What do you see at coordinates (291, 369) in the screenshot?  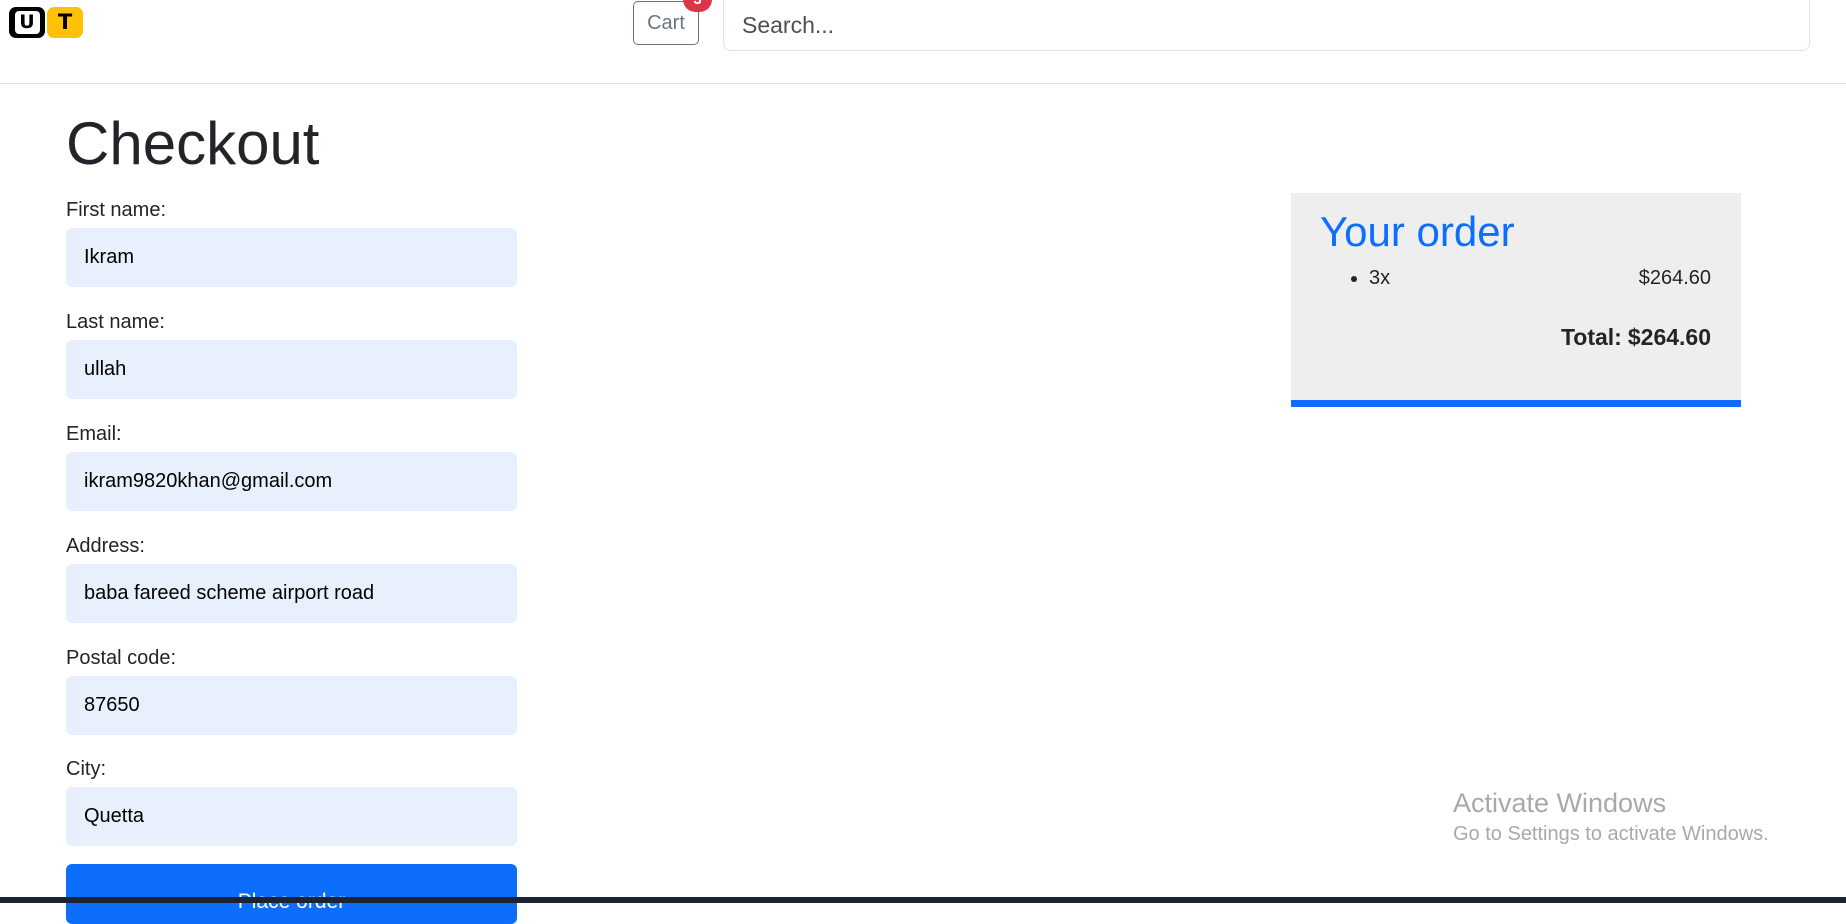 I see `last-name-field` at bounding box center [291, 369].